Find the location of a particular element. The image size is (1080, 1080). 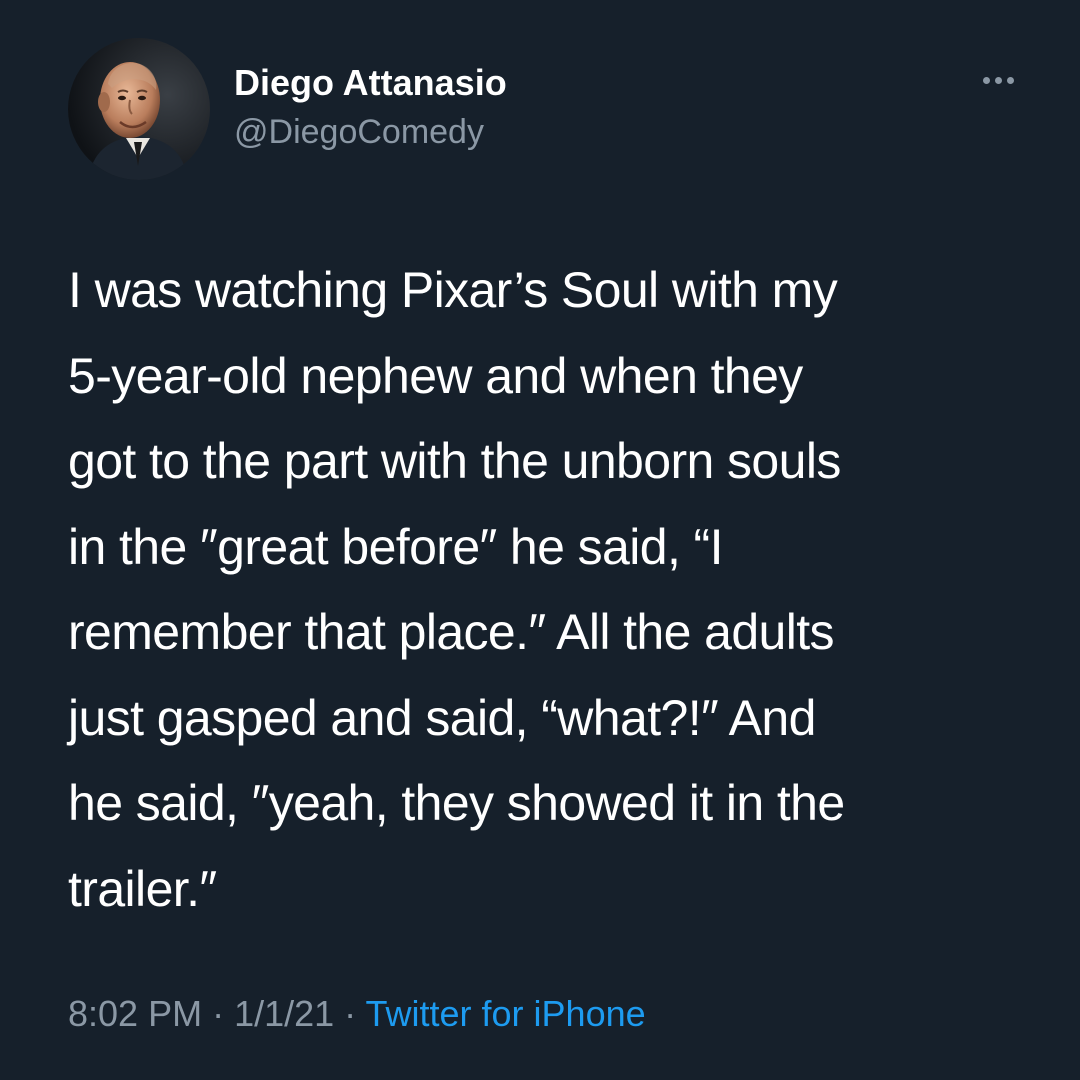

more-options-icon is located at coordinates (986, 80).